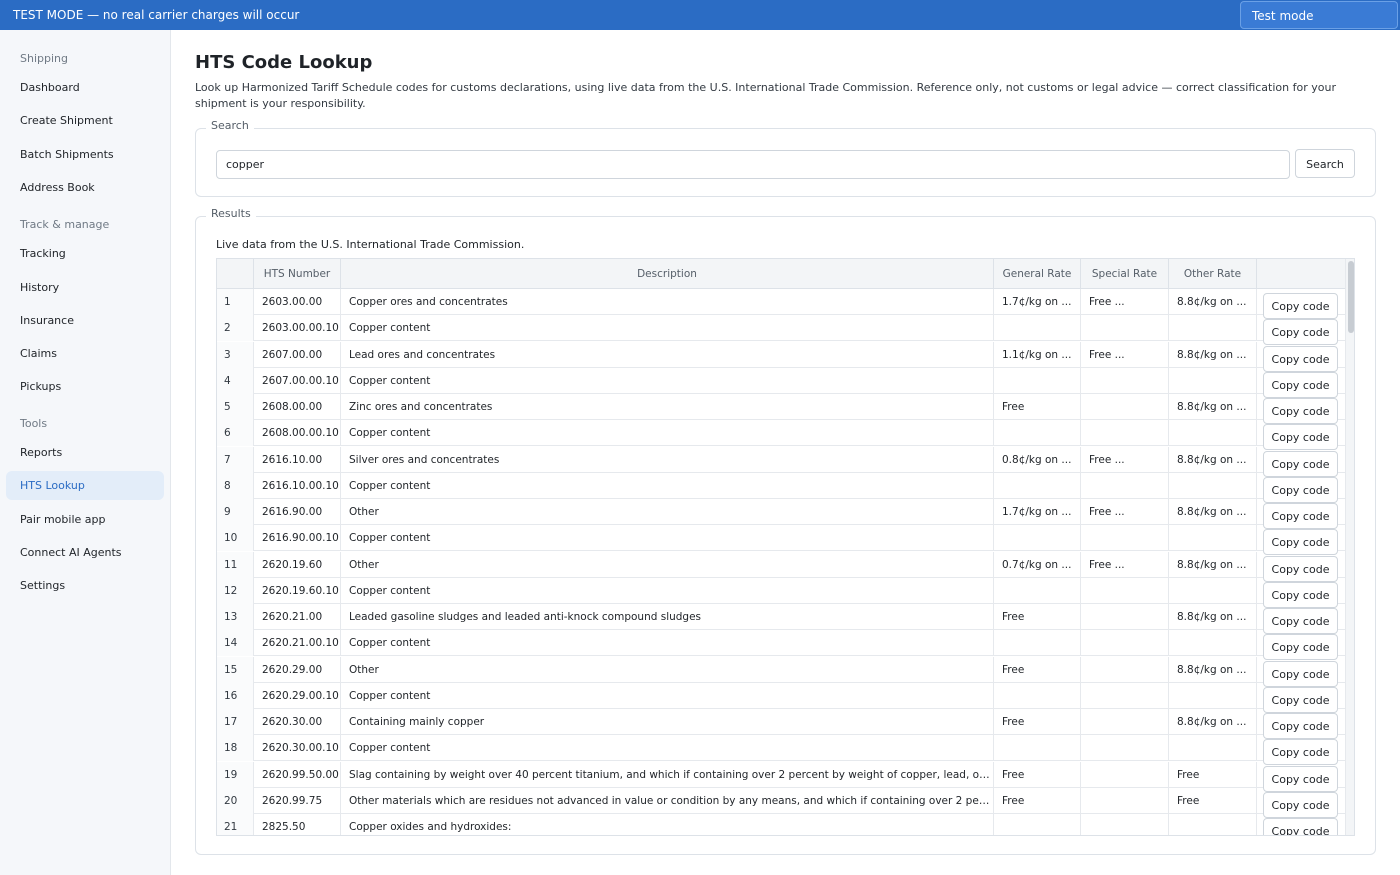 This screenshot has height=875, width=1400. Describe the element at coordinates (235, 564) in the screenshot. I see `row-index: 11` at that location.